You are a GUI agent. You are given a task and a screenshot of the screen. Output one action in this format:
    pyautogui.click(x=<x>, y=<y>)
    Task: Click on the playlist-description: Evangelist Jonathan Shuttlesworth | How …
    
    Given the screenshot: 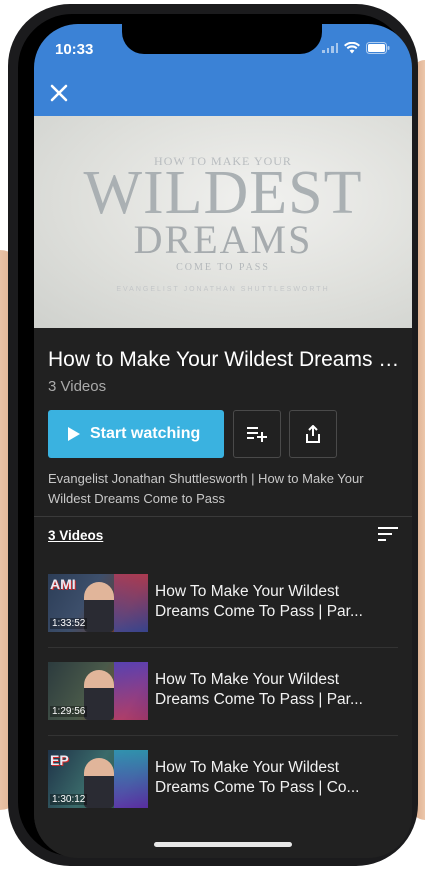 What is the action you would take?
    pyautogui.click(x=206, y=488)
    